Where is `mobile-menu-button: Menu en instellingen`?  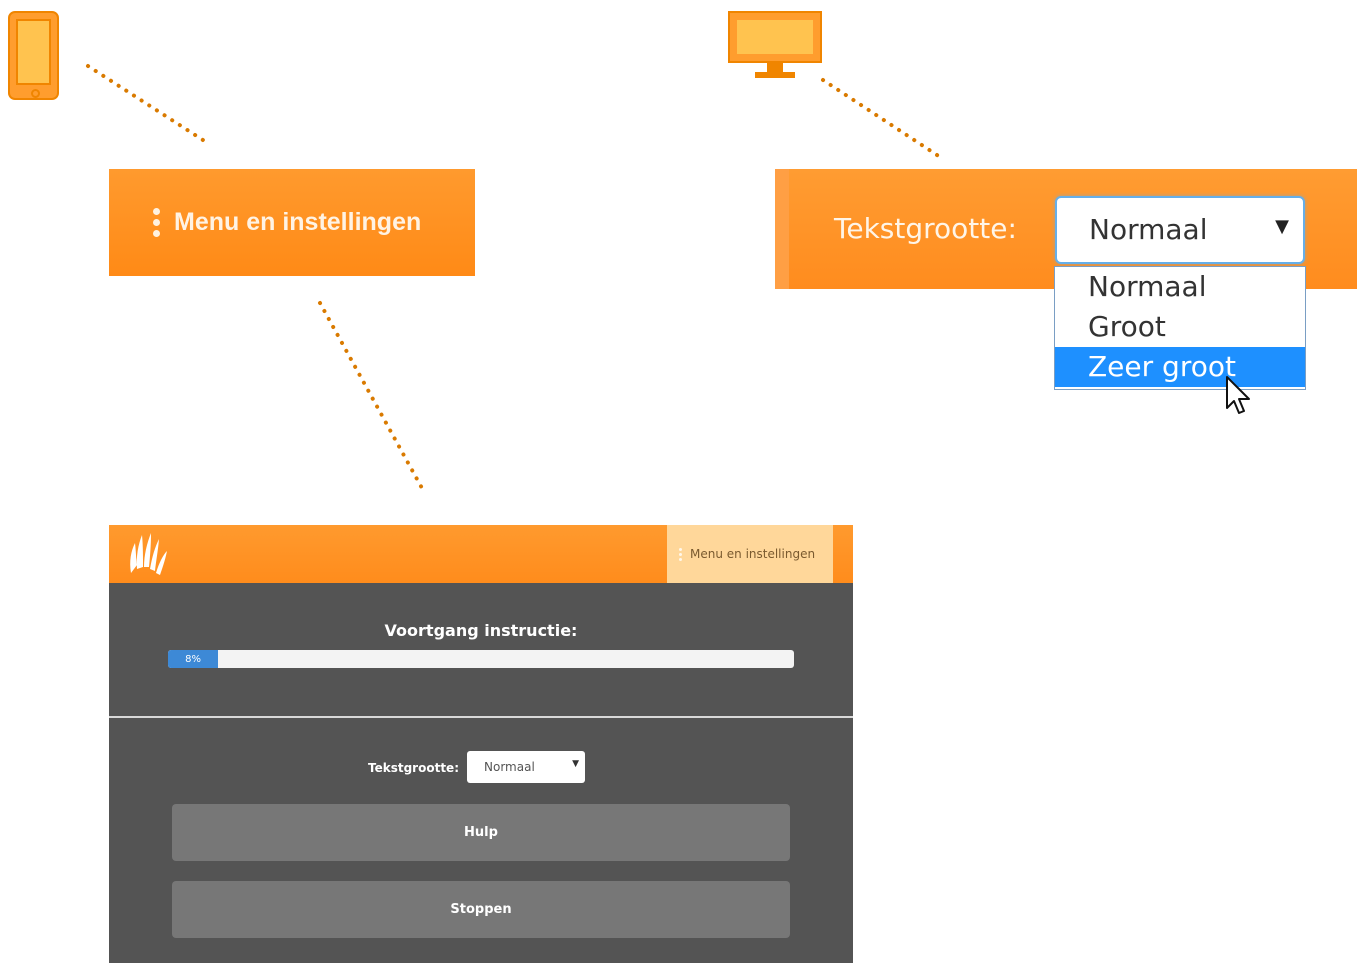 mobile-menu-button: Menu en instellingen is located at coordinates (292, 222).